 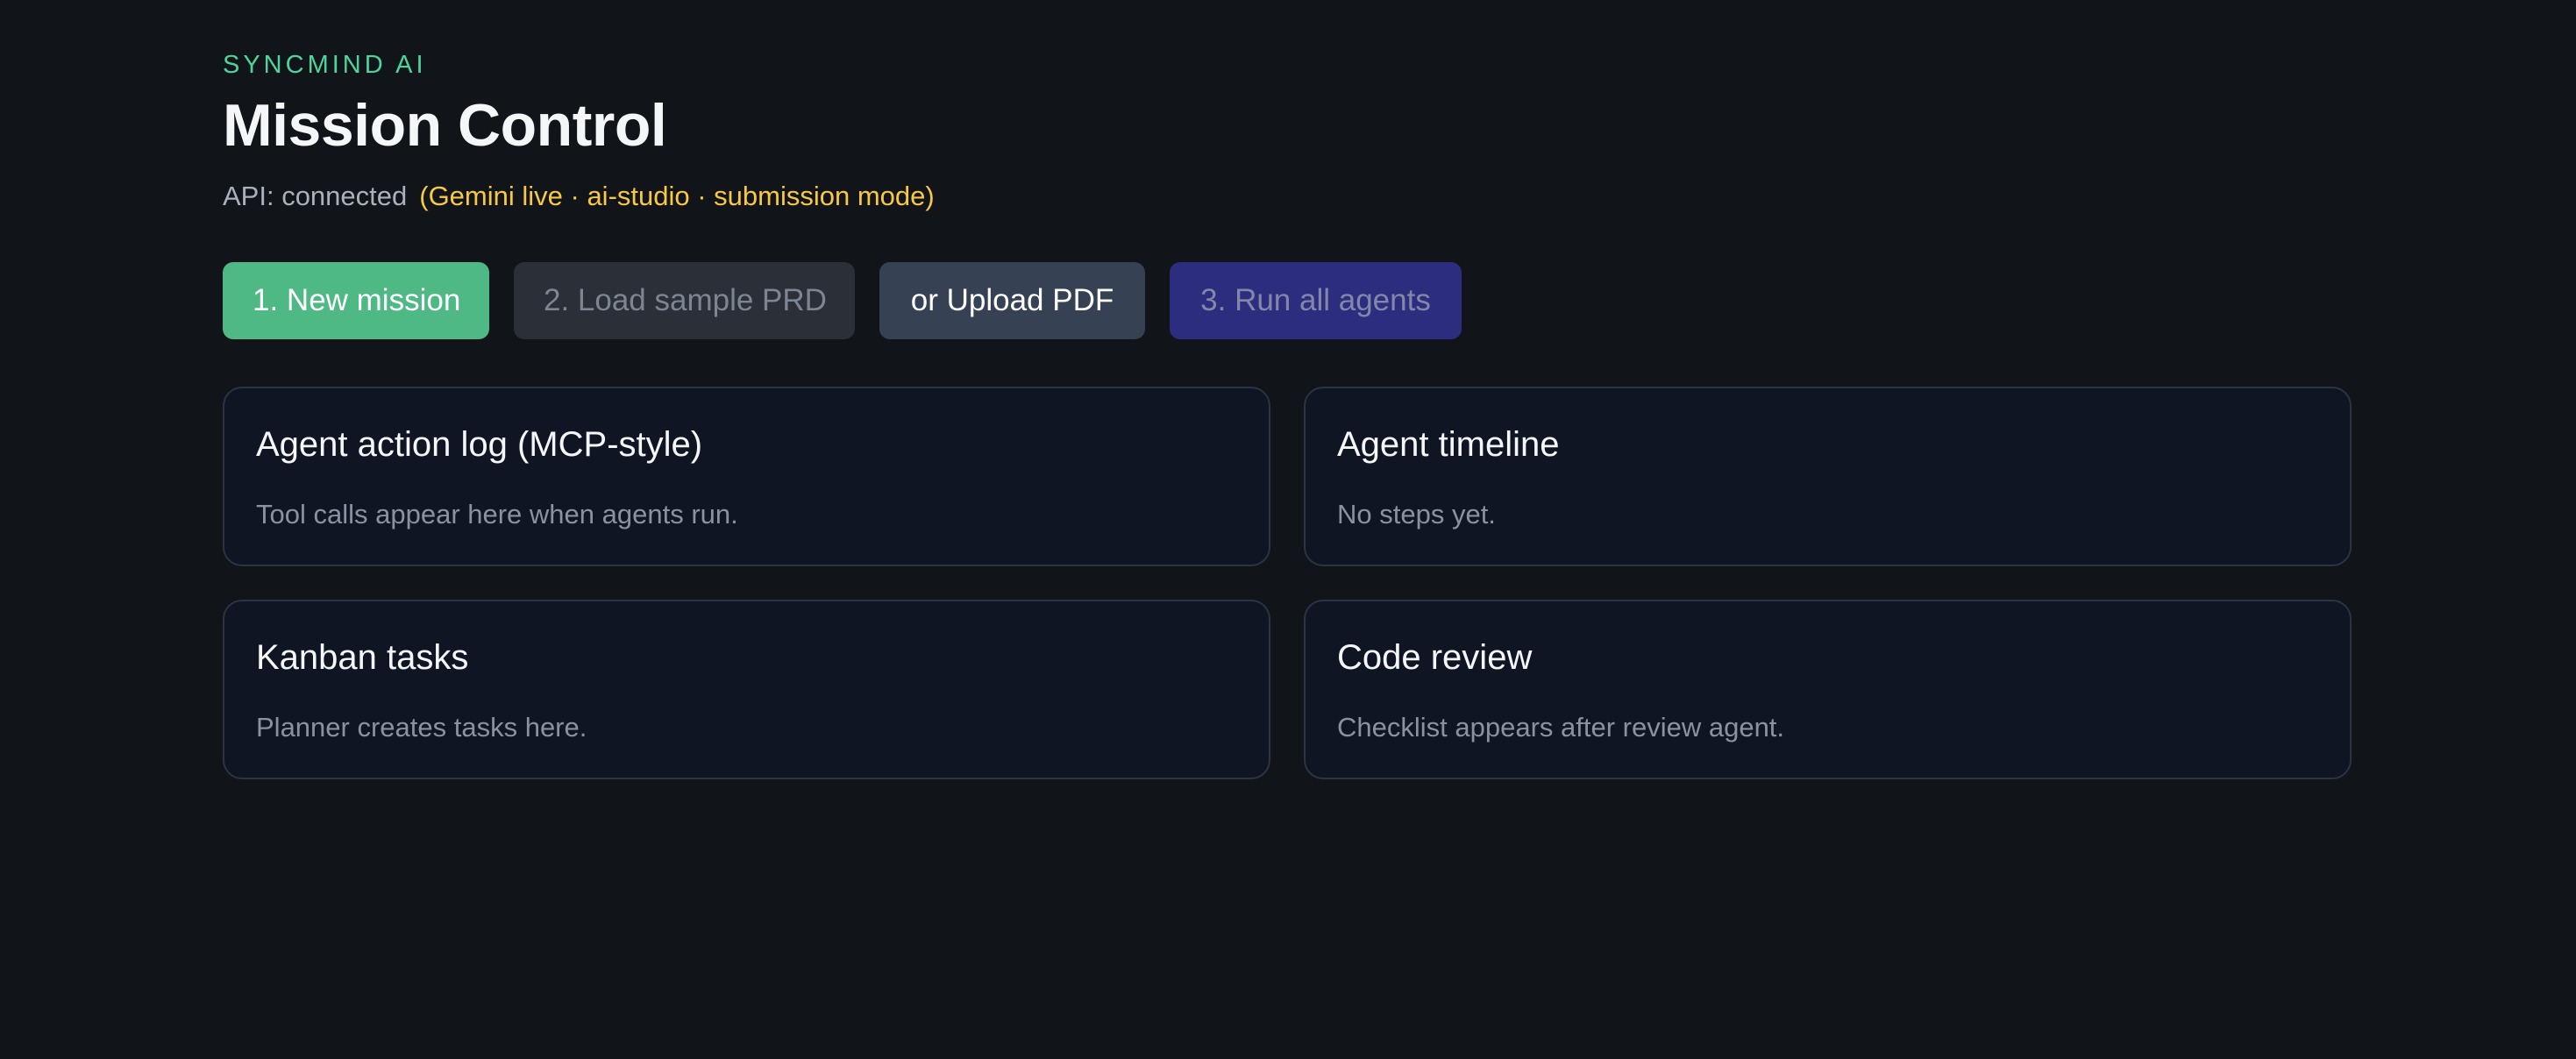 What do you see at coordinates (421, 727) in the screenshot?
I see `kanban-empty-text: Planner creates tasks here.` at bounding box center [421, 727].